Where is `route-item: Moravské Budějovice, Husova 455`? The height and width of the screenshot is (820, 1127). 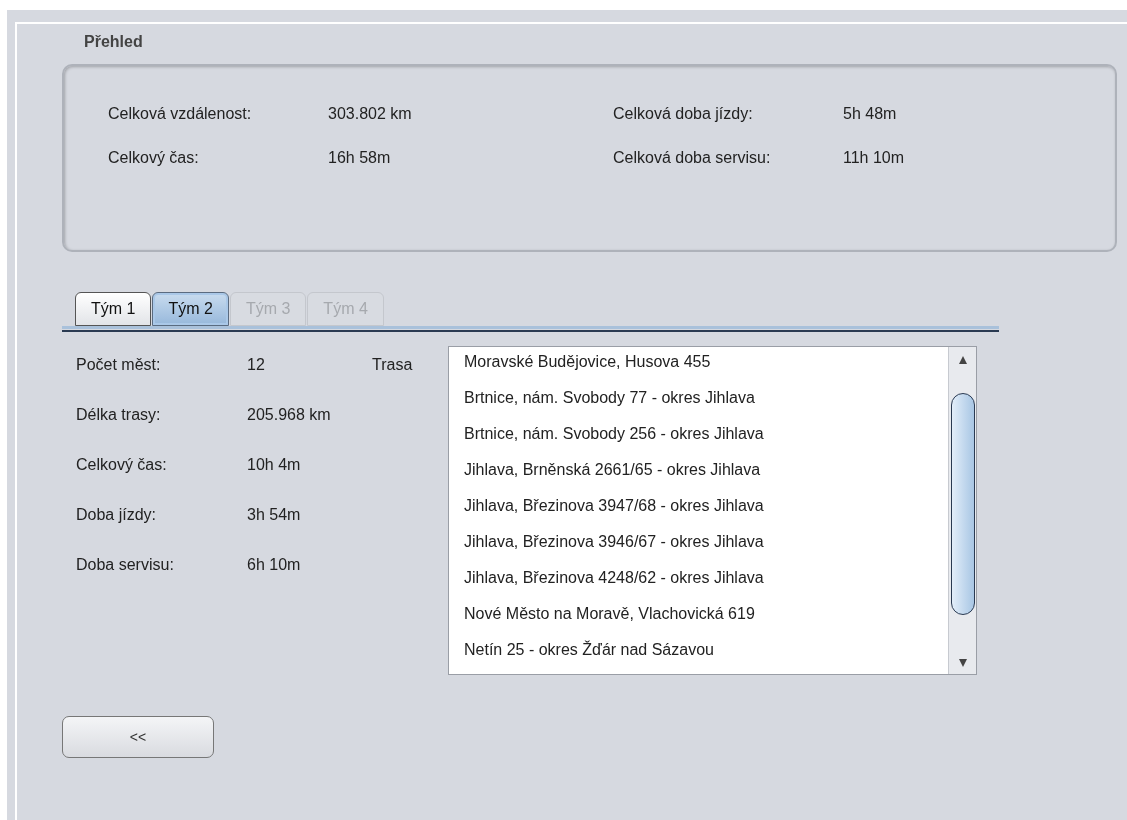
route-item: Moravské Budějovice, Husova 455 is located at coordinates (706, 365).